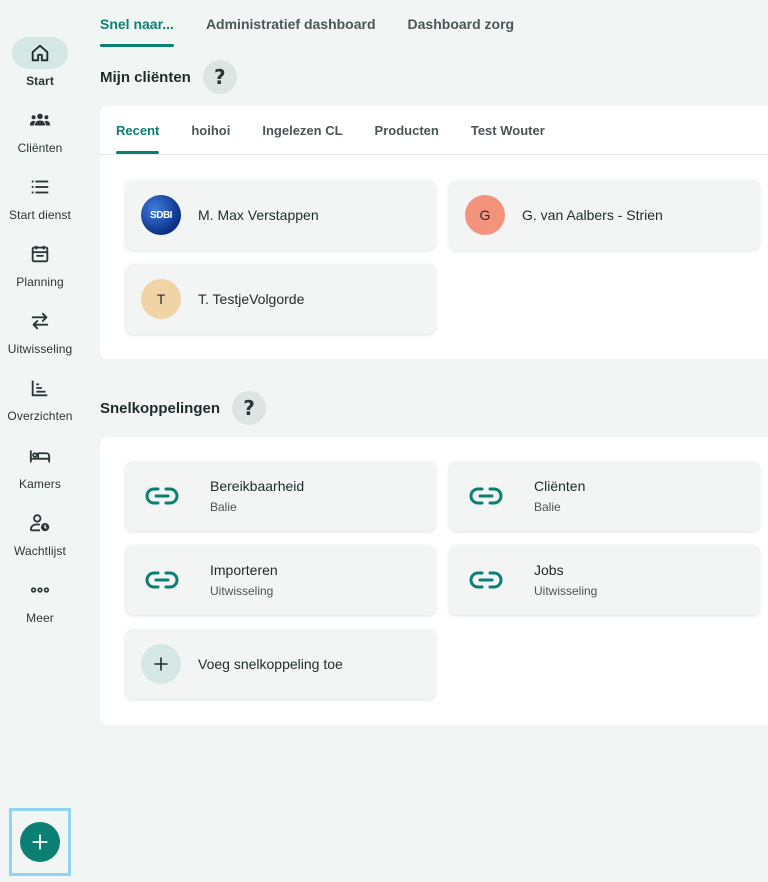 Image resolution: width=768 pixels, height=882 pixels. What do you see at coordinates (40, 254) in the screenshot?
I see `calendar-icon` at bounding box center [40, 254].